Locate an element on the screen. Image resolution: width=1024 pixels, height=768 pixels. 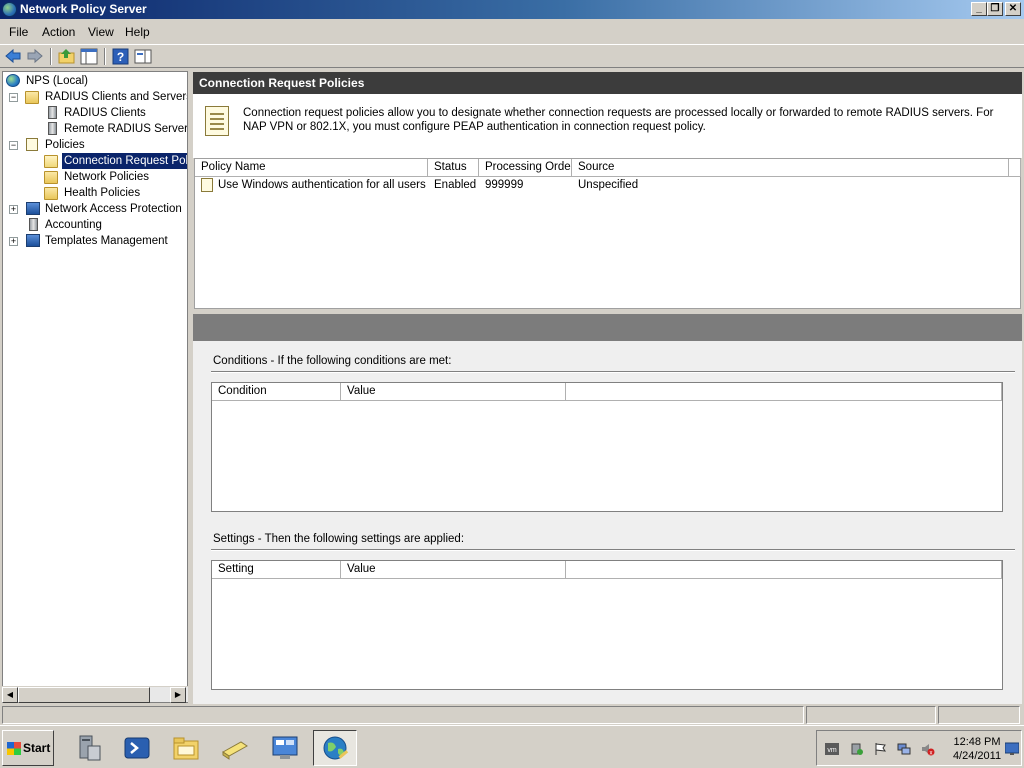
tree-label: Templates Management is located at coordinates (106, 241).